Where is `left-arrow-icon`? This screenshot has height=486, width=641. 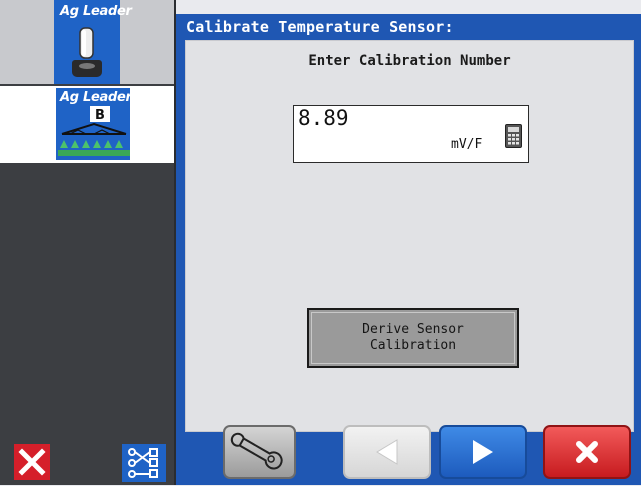
left-arrow-icon is located at coordinates (387, 452).